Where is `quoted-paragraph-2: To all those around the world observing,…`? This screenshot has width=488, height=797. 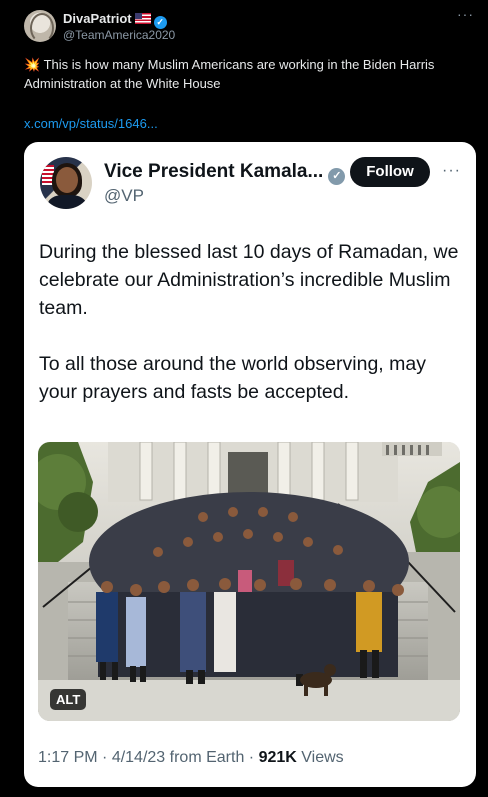
quoted-paragraph-2: To all those around the world observing,… is located at coordinates (232, 378).